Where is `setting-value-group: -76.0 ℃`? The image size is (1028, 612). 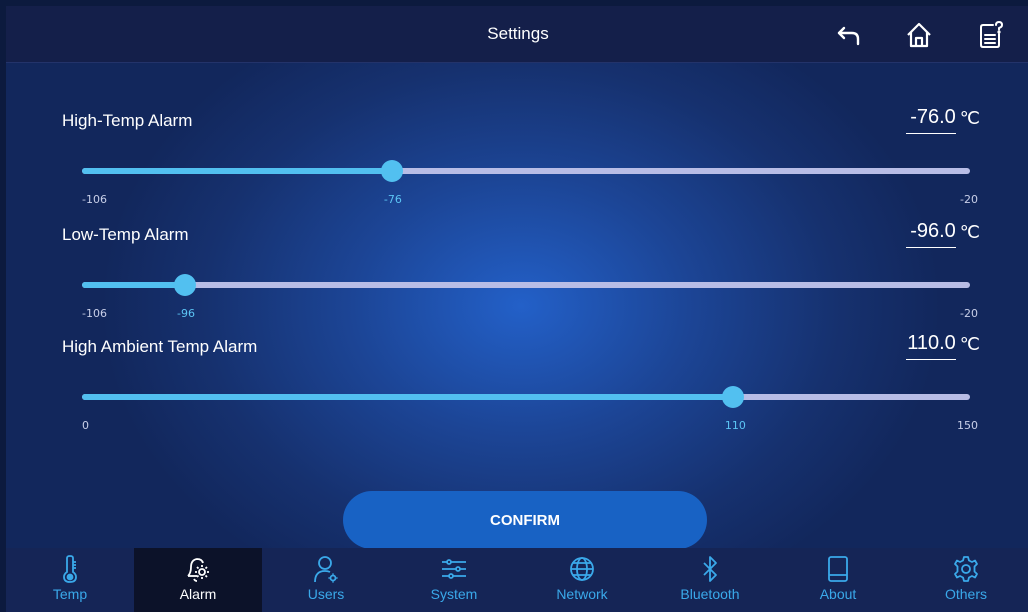
setting-value-group: -76.0 ℃ is located at coordinates (942, 120).